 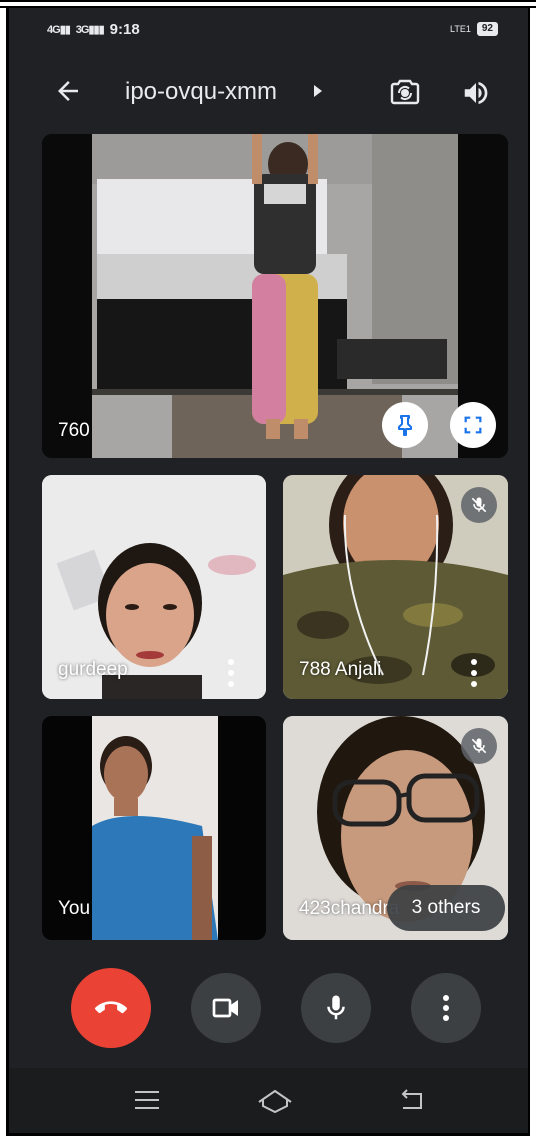 What do you see at coordinates (349, 908) in the screenshot?
I see `participant-name: 423chandra` at bounding box center [349, 908].